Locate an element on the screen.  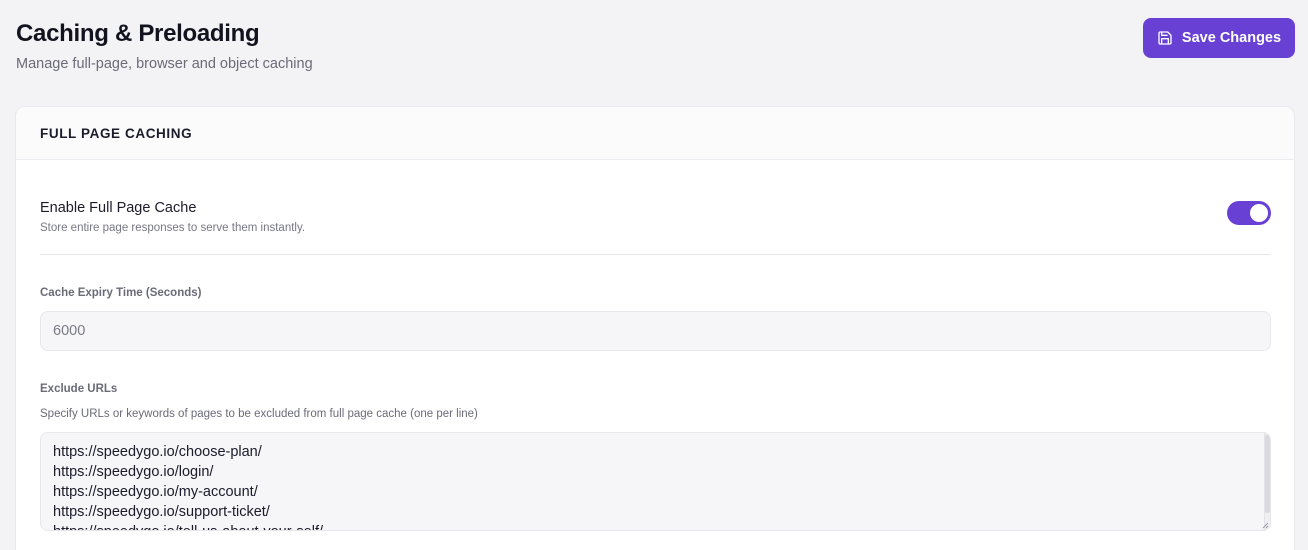
exclude-url-line: https://speedygo.io/support-ticket/ is located at coordinates (161, 512).